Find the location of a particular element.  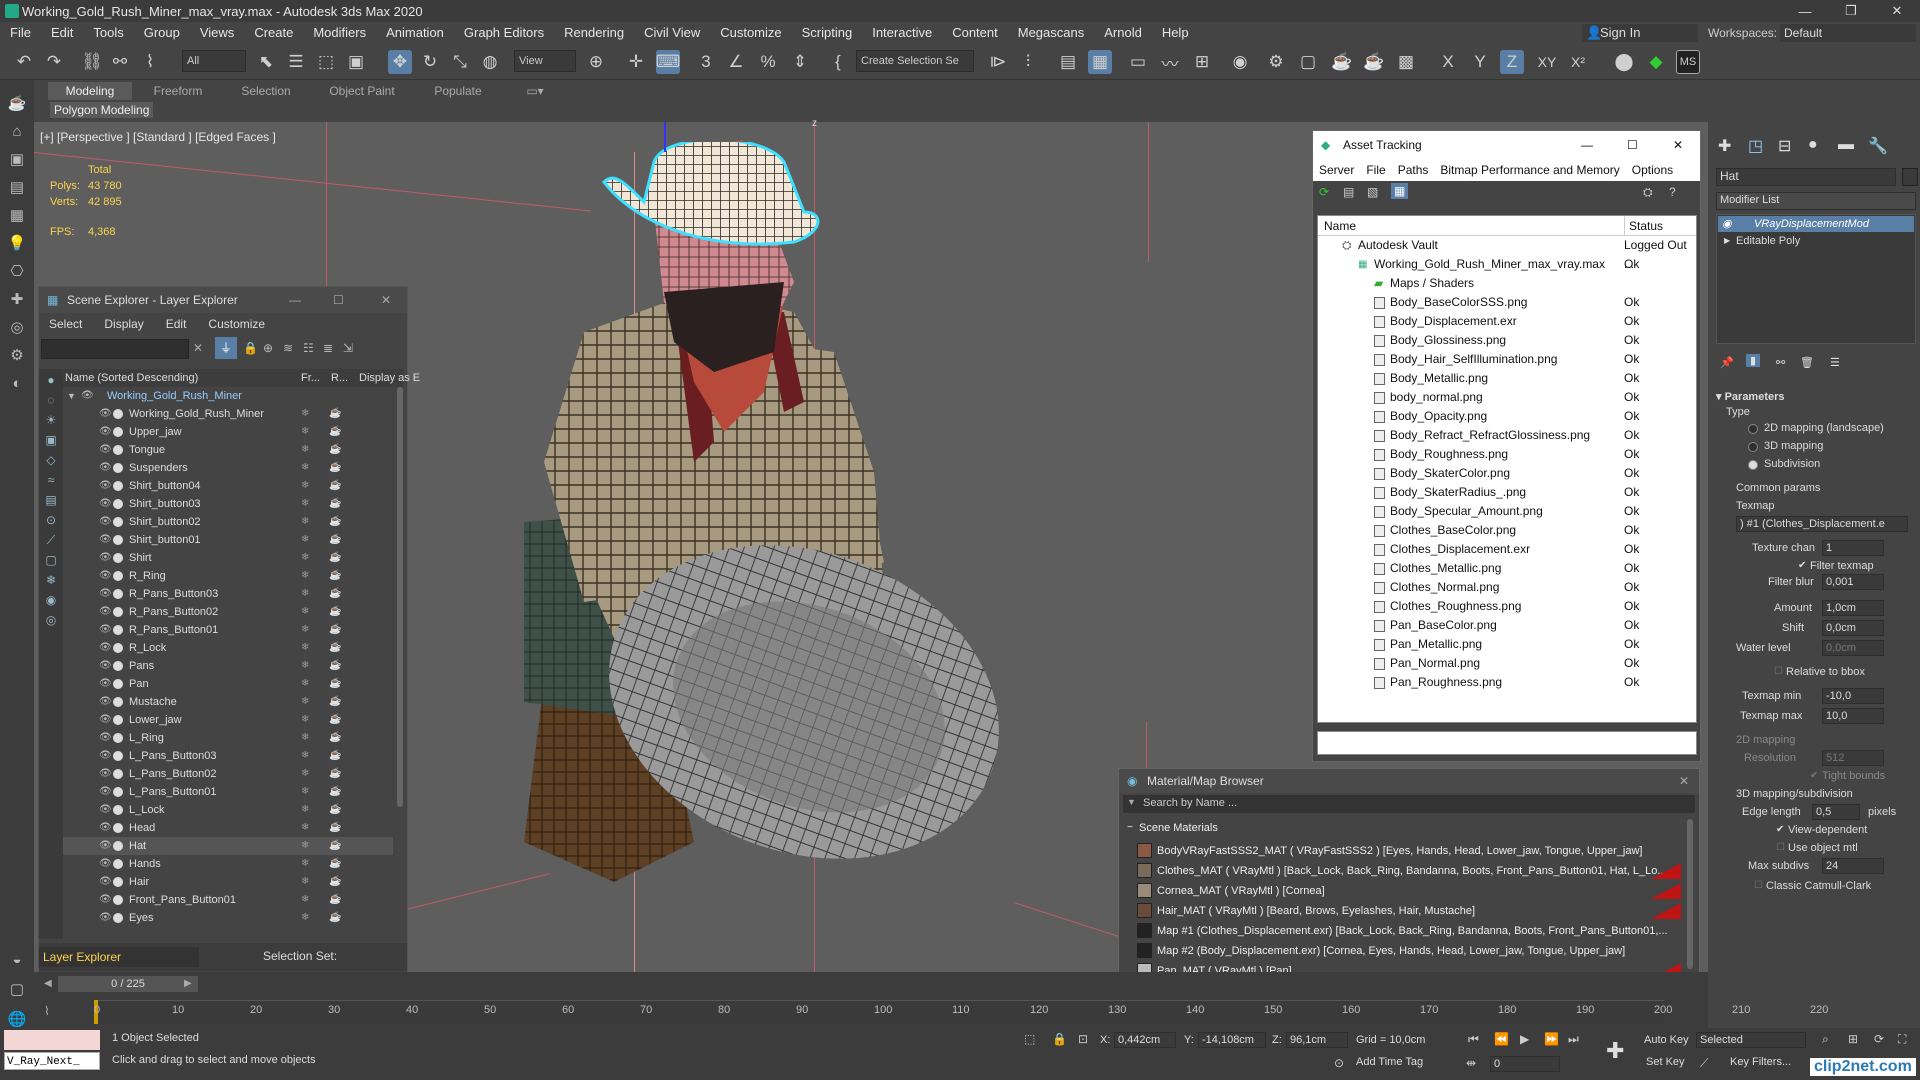

workspaces-dropdown: Default is located at coordinates (1848, 33).